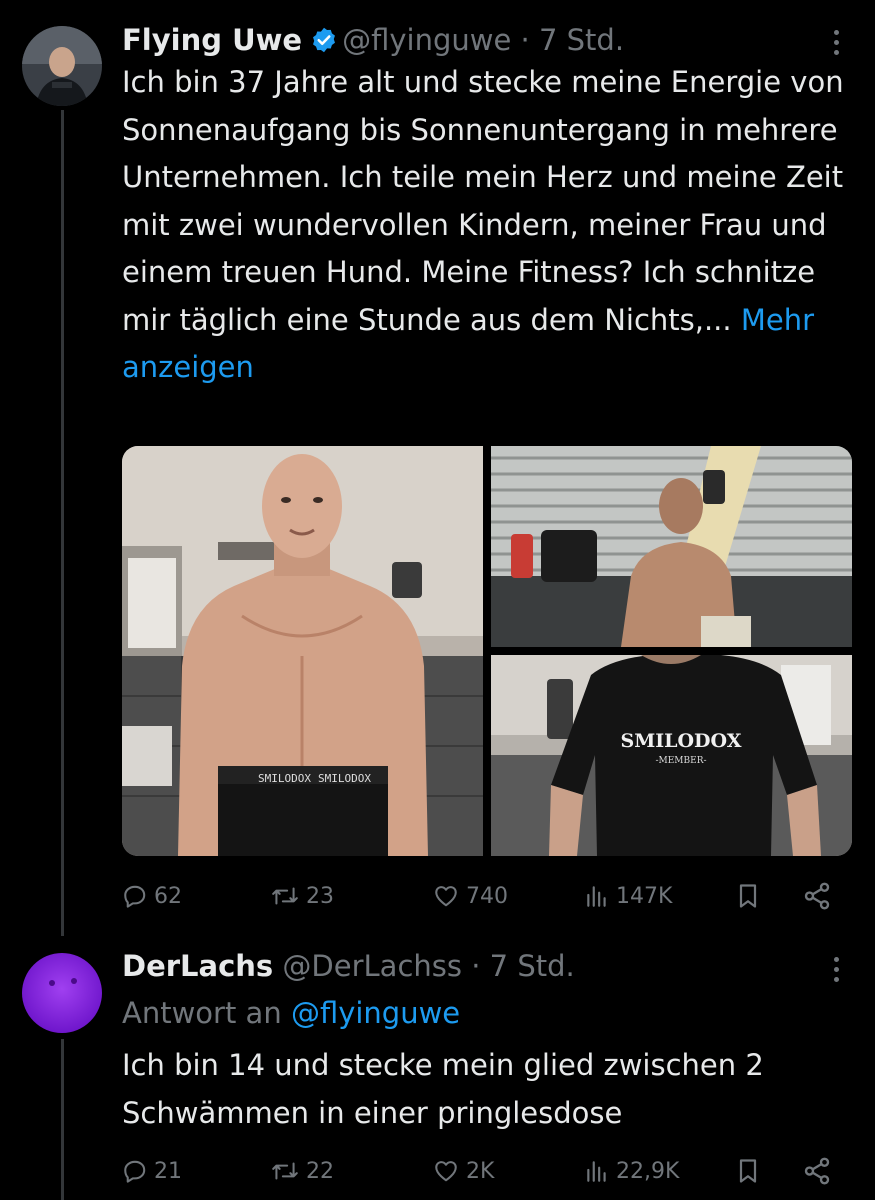 This screenshot has width=875, height=1200. I want to click on reply-button: 62, so click(152, 896).